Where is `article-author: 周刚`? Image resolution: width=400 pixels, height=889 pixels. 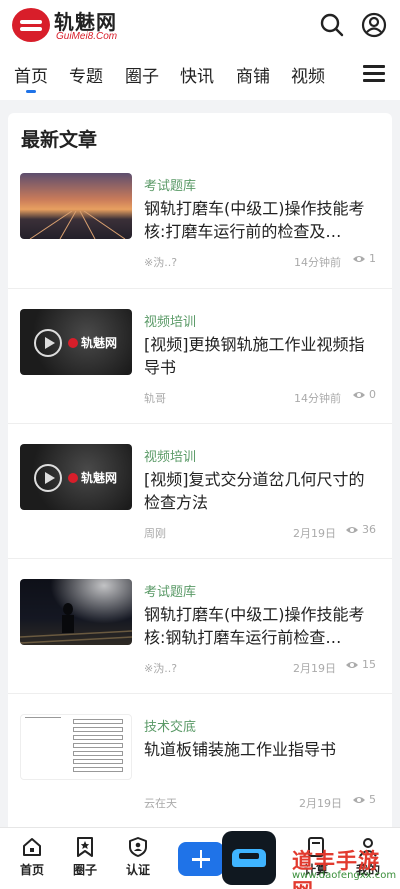 article-author: 周刚 is located at coordinates (155, 533).